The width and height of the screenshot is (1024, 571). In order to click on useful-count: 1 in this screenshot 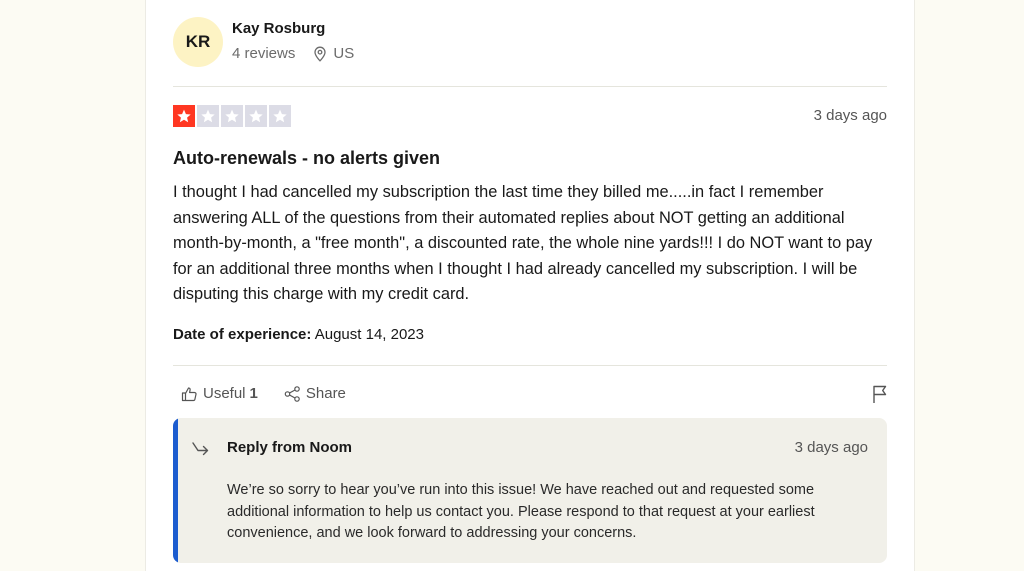, I will do `click(253, 393)`.